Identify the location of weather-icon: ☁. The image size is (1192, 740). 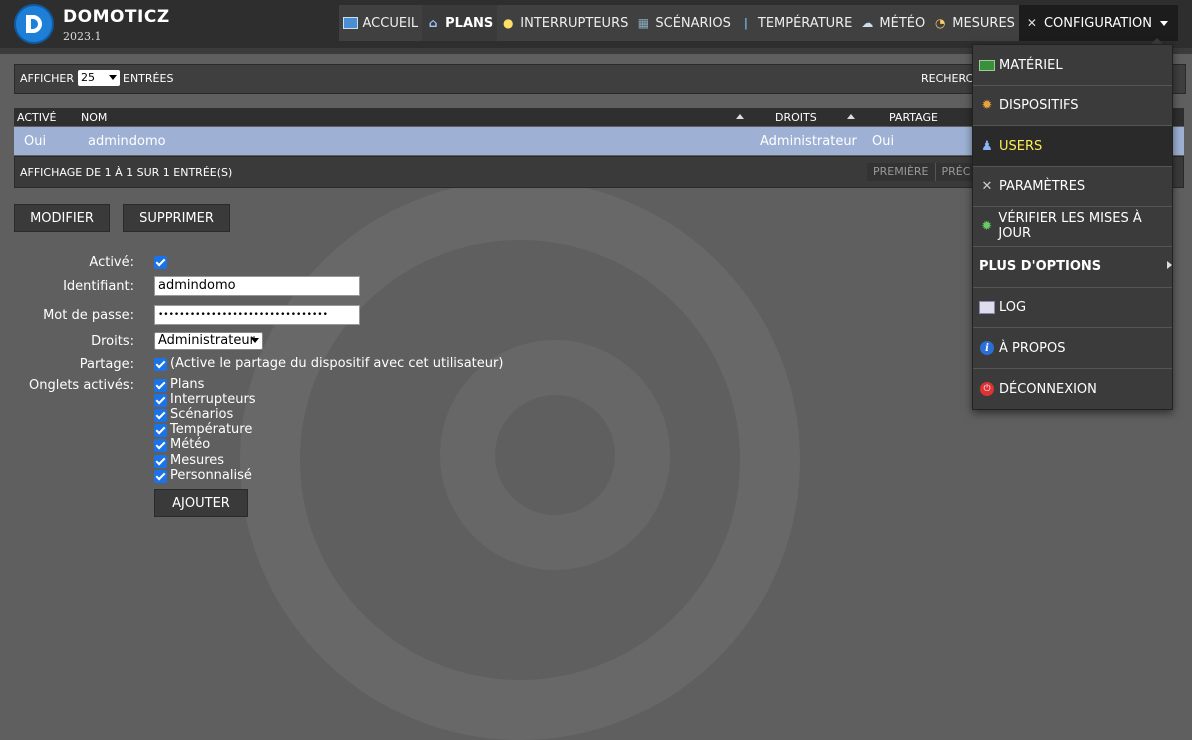
(867, 23).